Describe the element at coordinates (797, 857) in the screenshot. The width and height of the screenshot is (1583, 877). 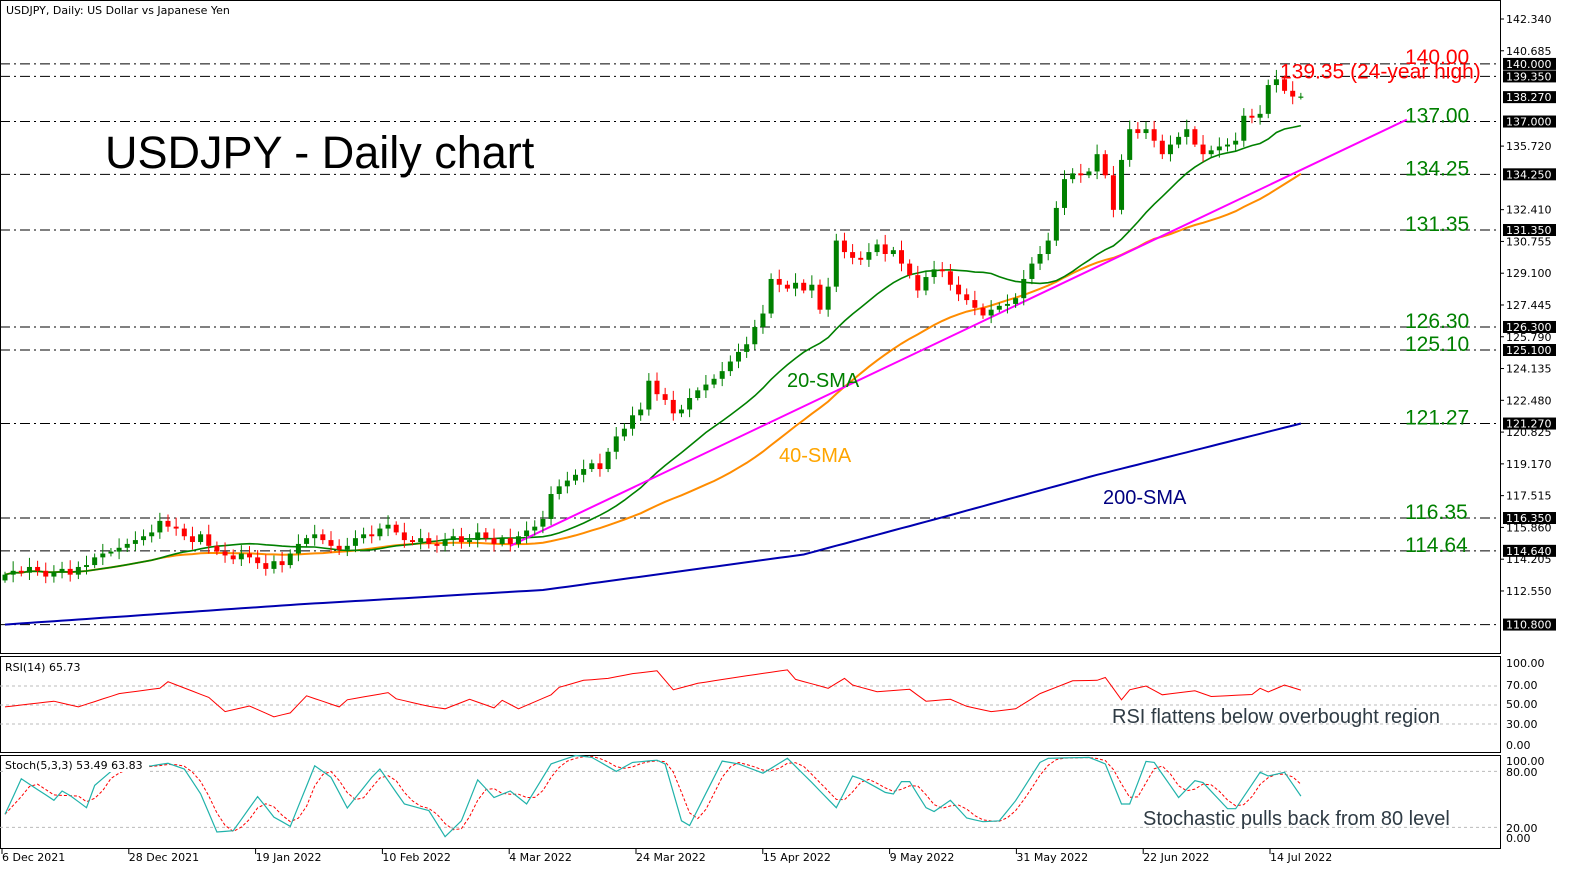
I see `x-tick-label: 15 Apr 2022` at that location.